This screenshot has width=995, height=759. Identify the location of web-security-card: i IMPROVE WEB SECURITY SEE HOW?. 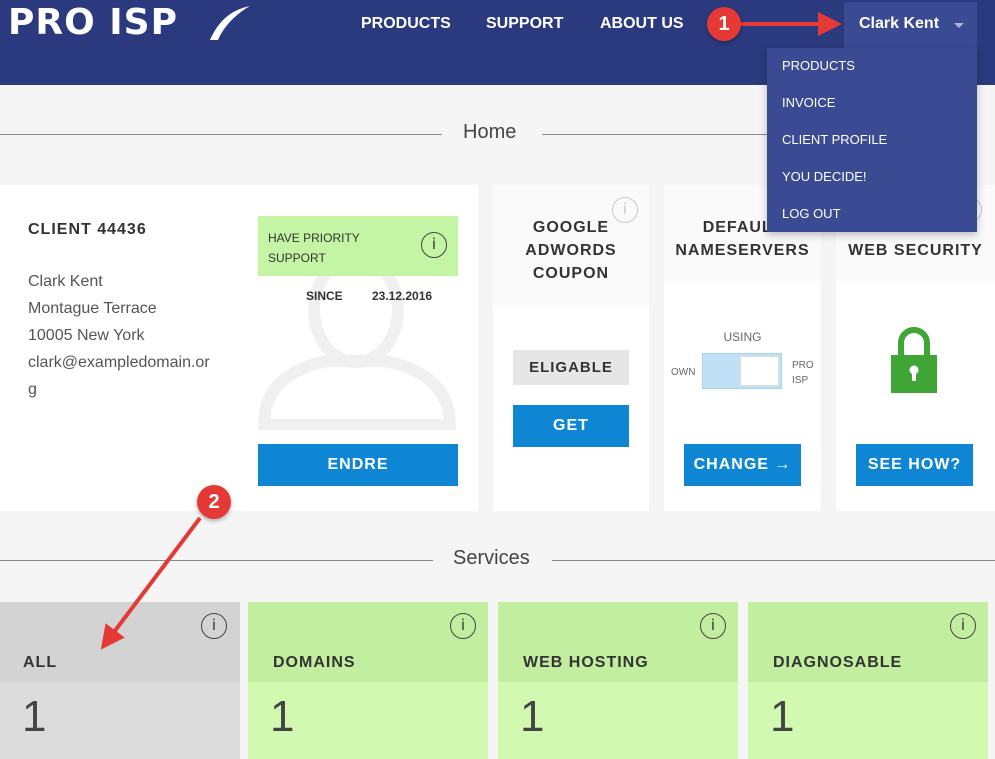
(915, 348).